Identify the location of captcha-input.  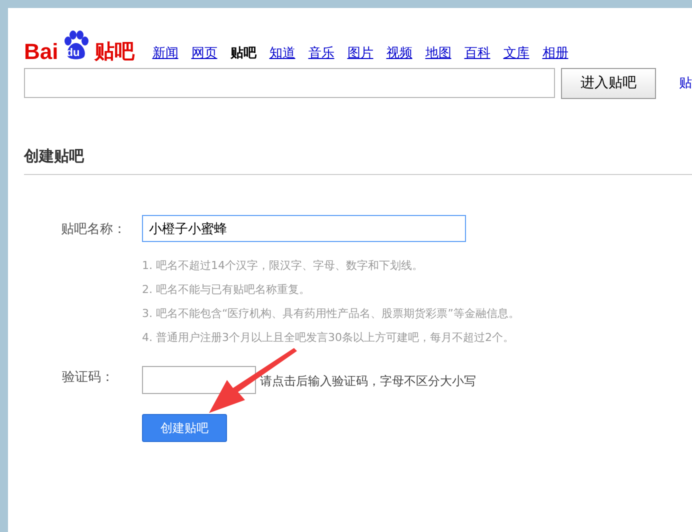
(199, 380).